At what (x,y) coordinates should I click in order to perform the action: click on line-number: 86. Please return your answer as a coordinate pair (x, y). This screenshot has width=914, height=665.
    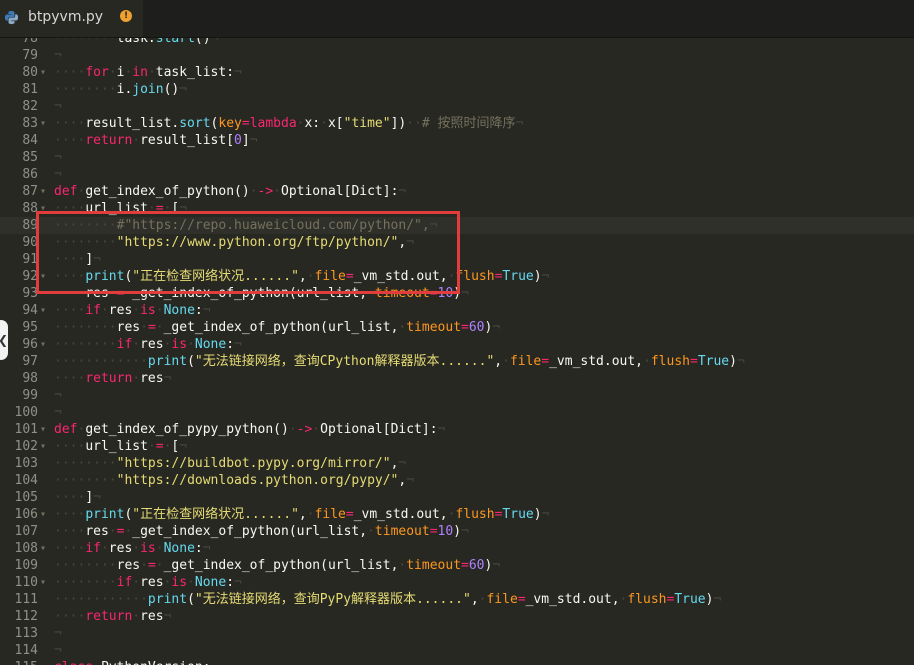
    Looking at the image, I should click on (30, 174).